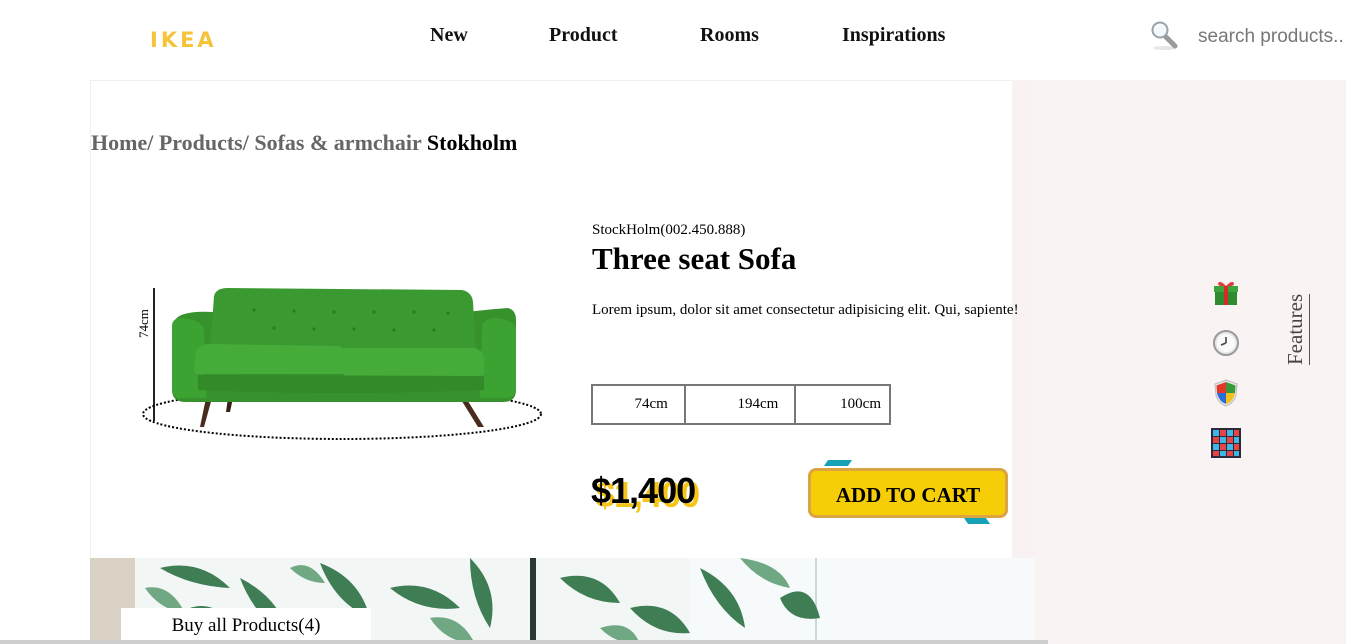 The height and width of the screenshot is (644, 1346). What do you see at coordinates (472, 142) in the screenshot?
I see `breadcrumb-current: Stokholm` at bounding box center [472, 142].